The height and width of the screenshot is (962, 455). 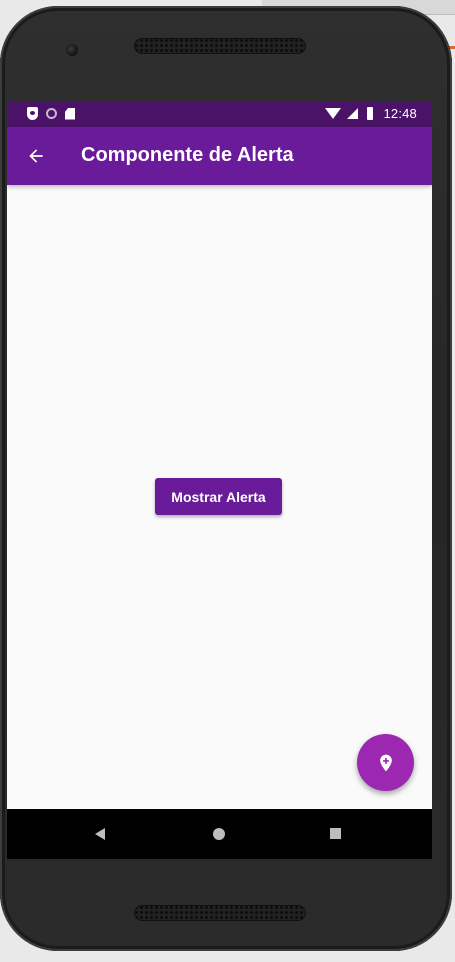 I want to click on signal-icon, so click(x=353, y=113).